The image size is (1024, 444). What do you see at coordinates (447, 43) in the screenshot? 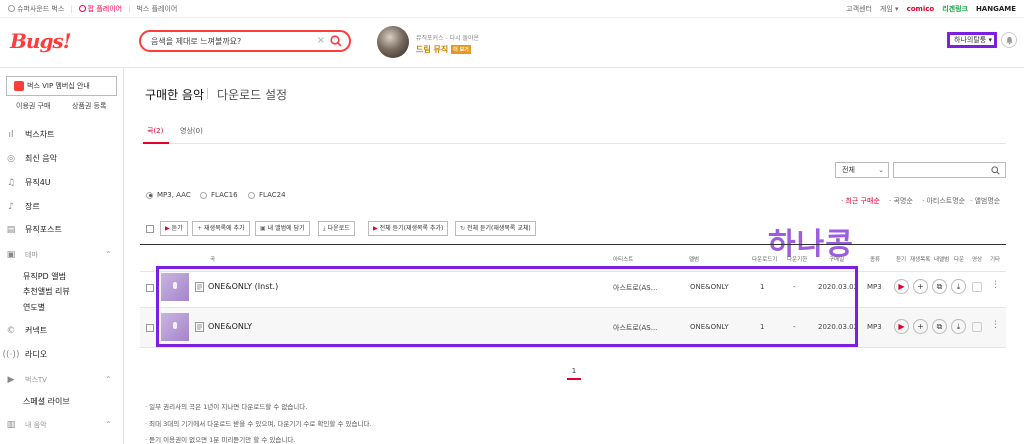
I see `music-focus-promo: 뮤직포커스 - 다시 돌아온 드림 뮤직 더 보기` at bounding box center [447, 43].